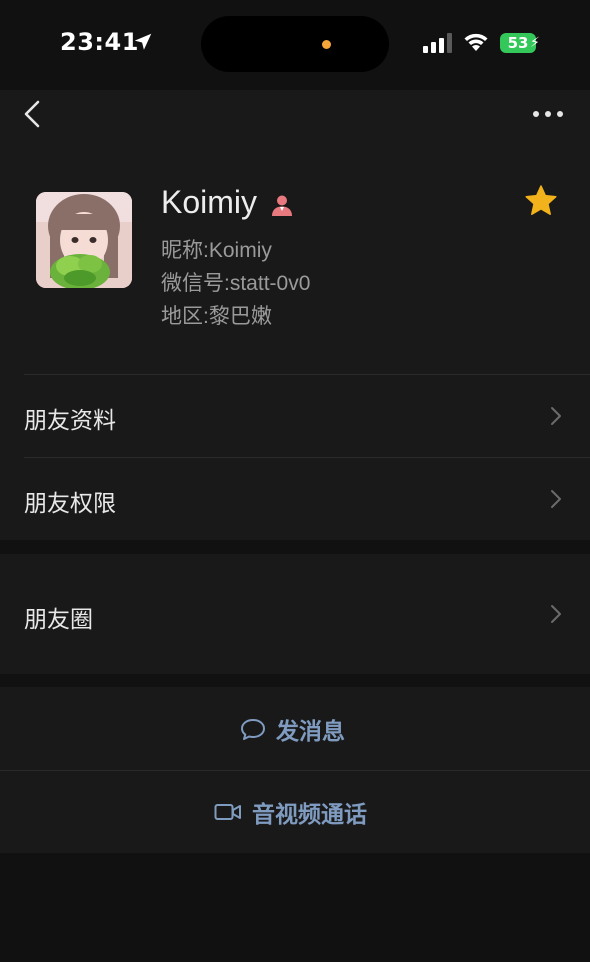 This screenshot has height=962, width=590. I want to click on av-call-button: 音视频通话, so click(295, 811).